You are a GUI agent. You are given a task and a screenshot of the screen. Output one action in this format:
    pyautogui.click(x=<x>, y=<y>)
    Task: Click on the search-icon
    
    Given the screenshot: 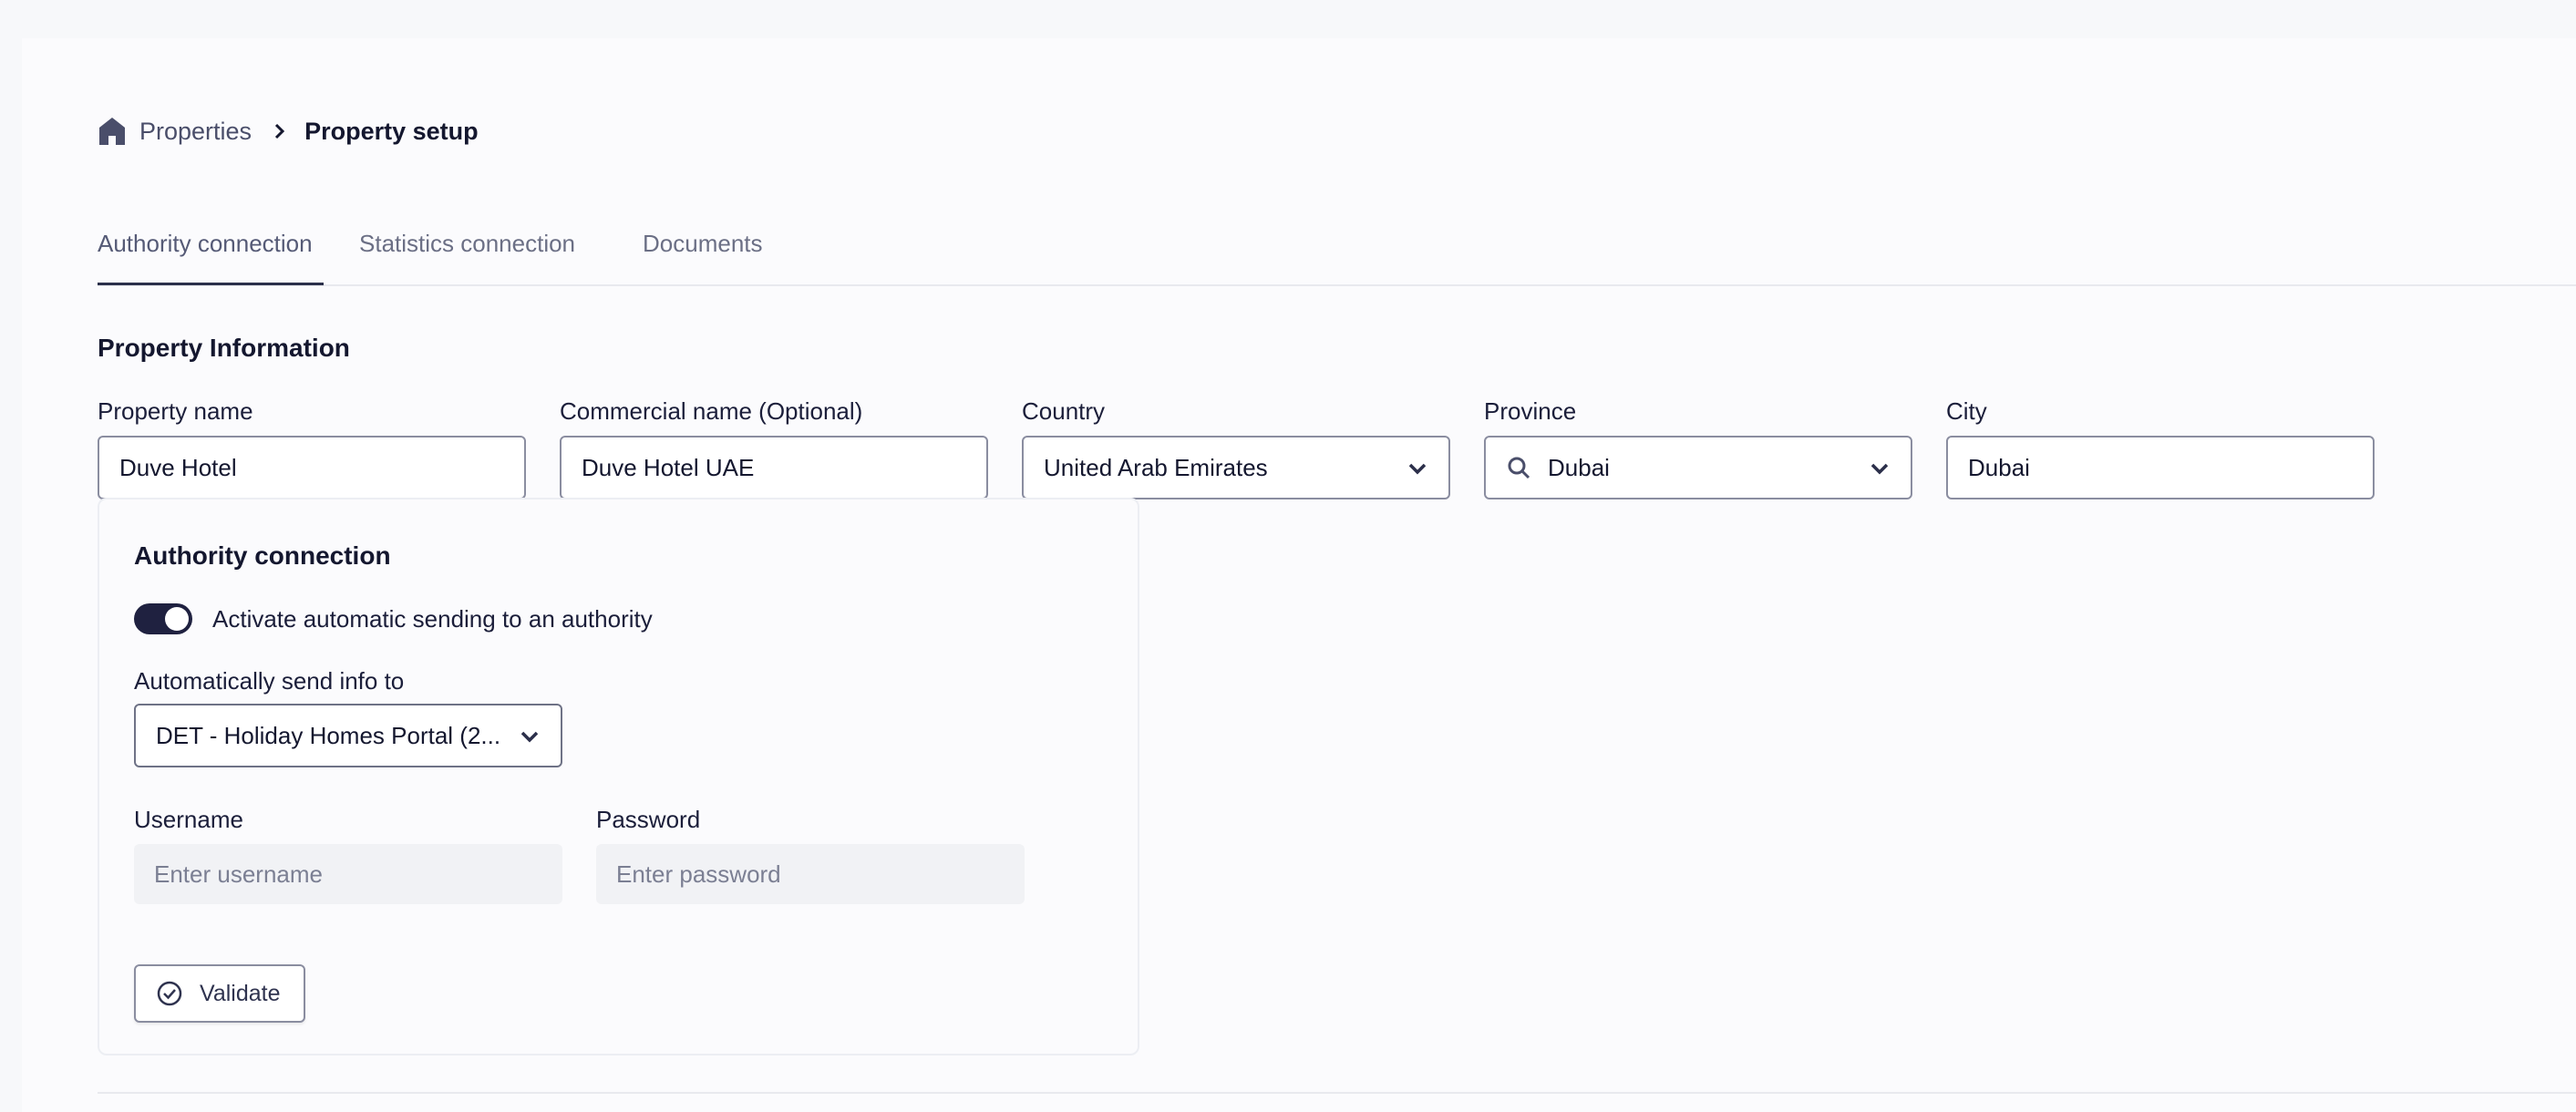 What is the action you would take?
    pyautogui.click(x=1518, y=467)
    